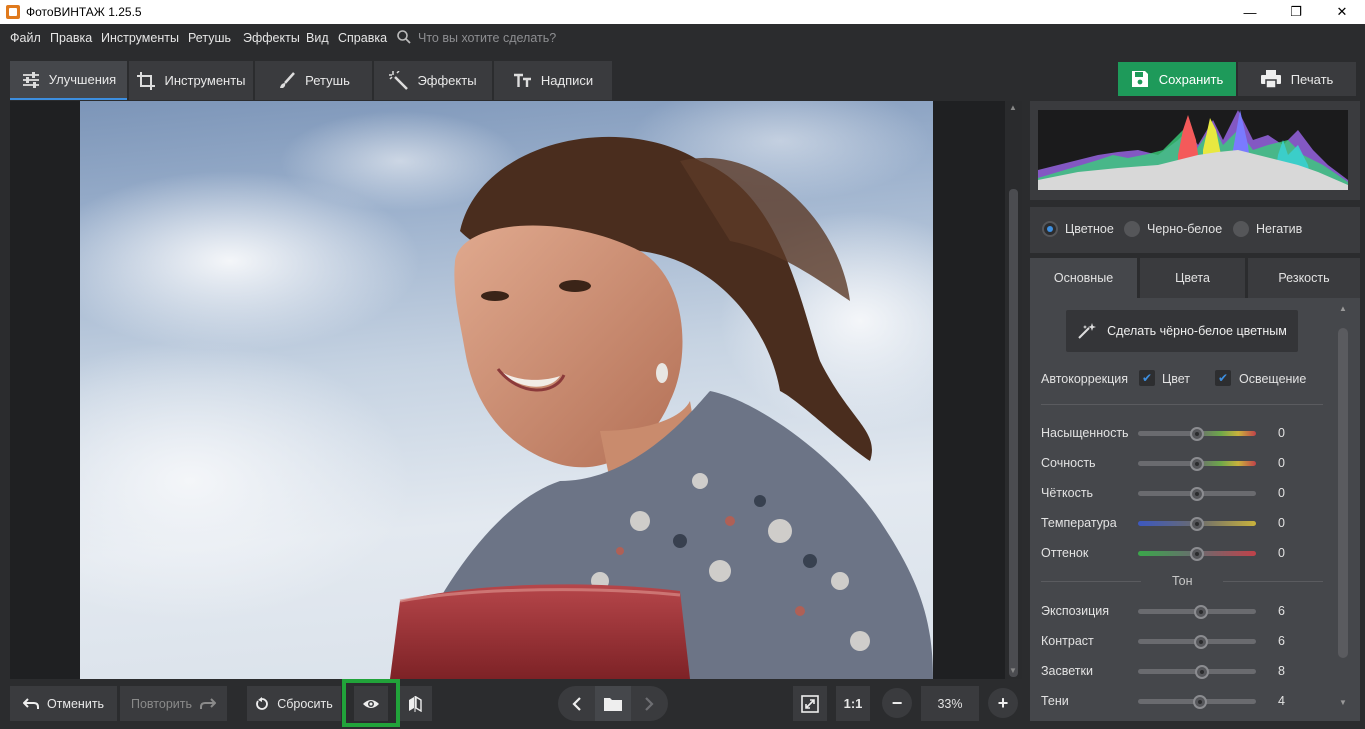  I want to click on folder-icon, so click(613, 704).